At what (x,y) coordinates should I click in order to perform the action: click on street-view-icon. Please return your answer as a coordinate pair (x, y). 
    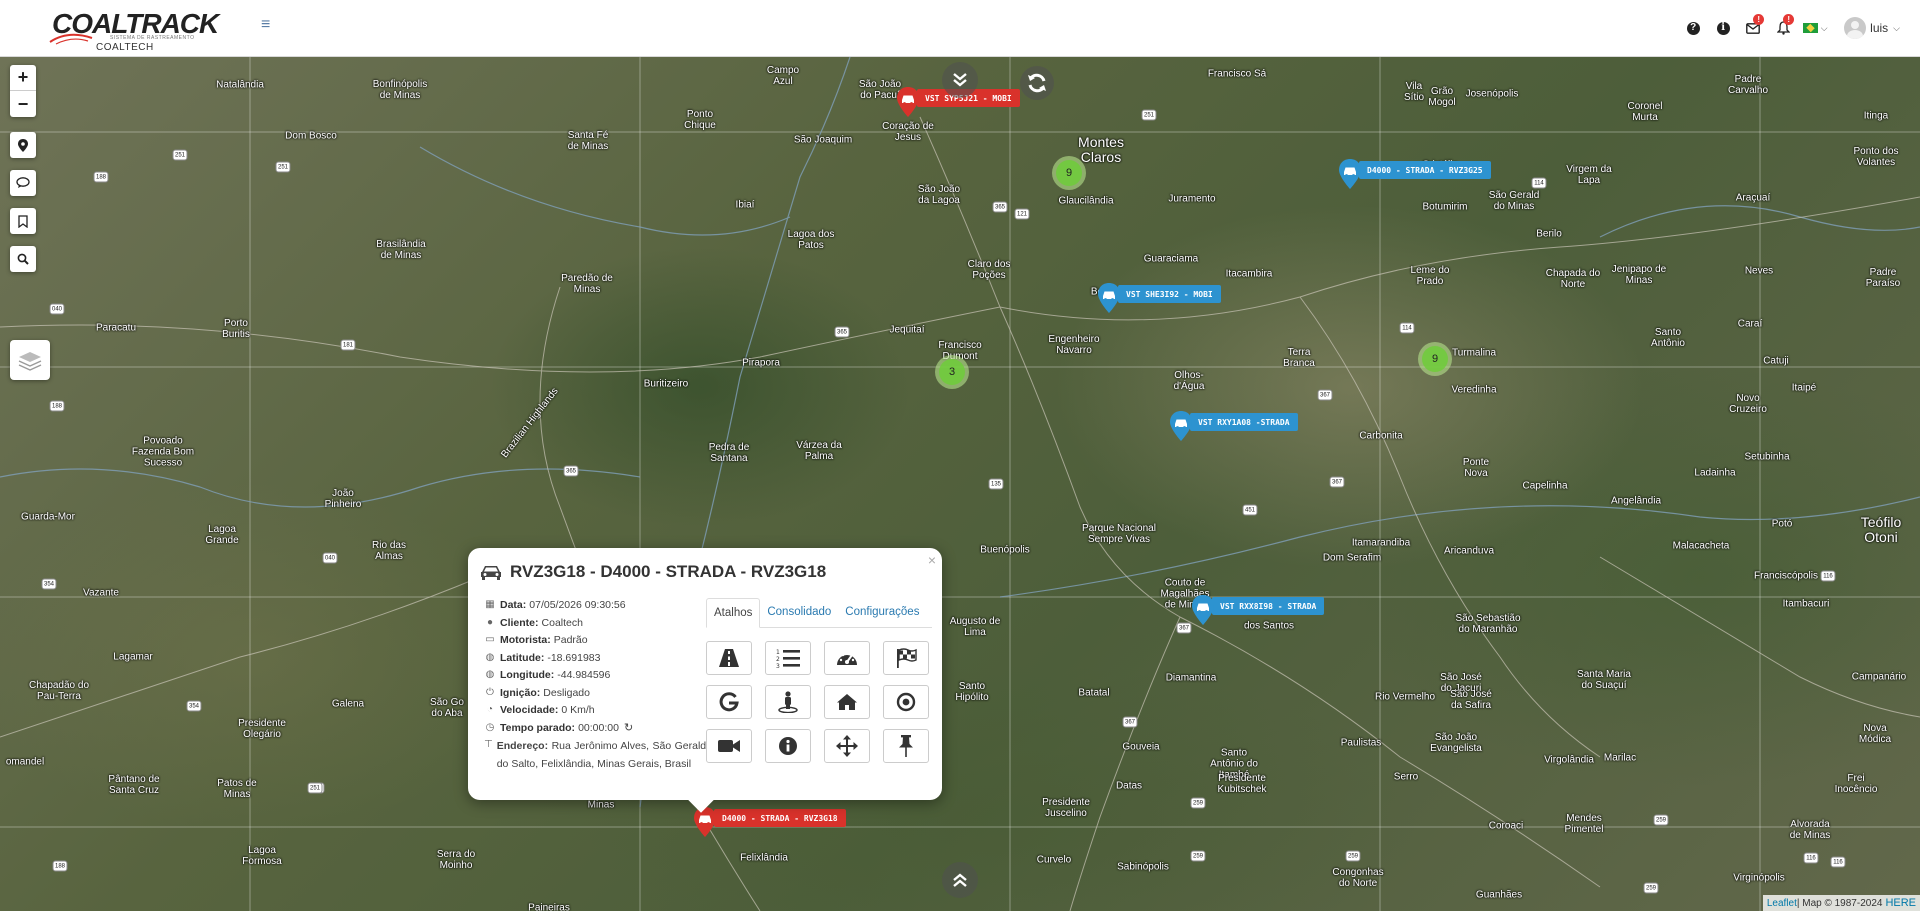
    Looking at the image, I should click on (788, 702).